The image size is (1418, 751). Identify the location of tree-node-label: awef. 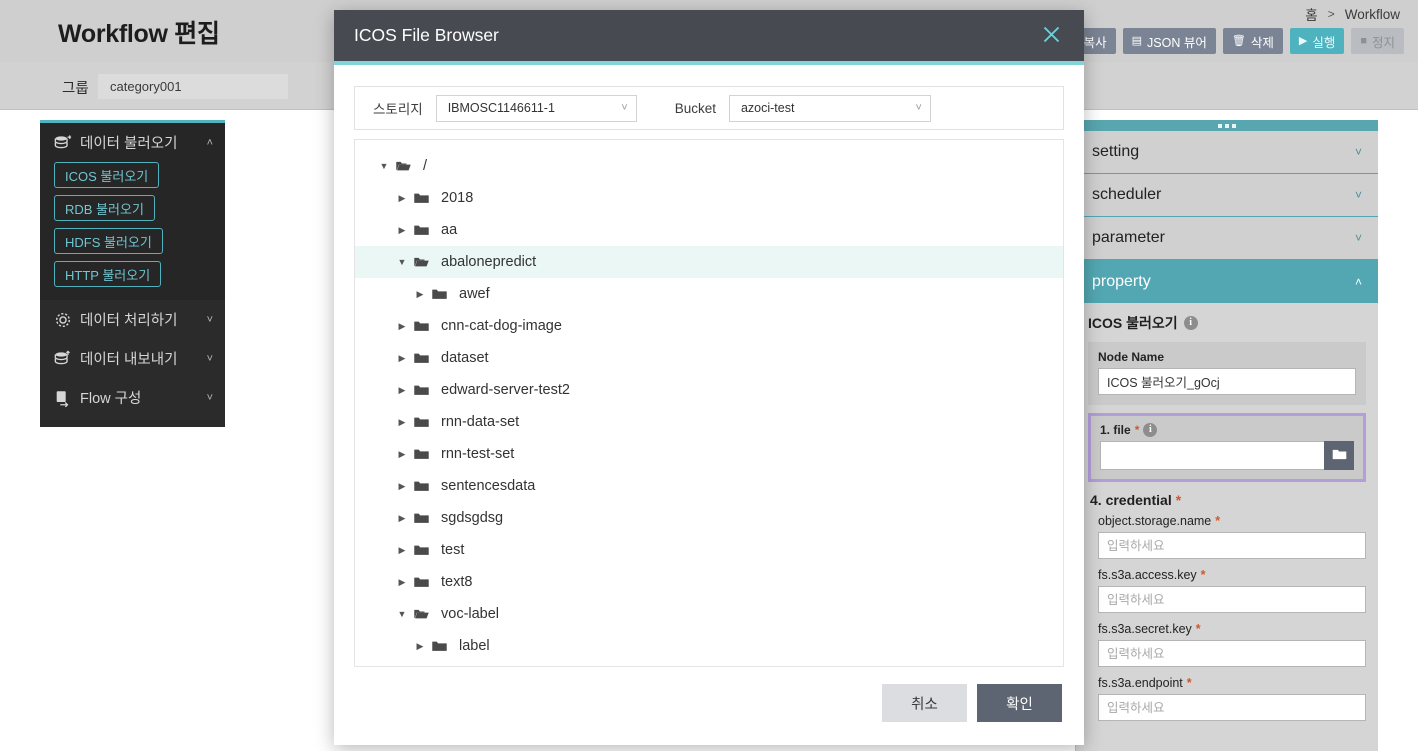
(474, 294).